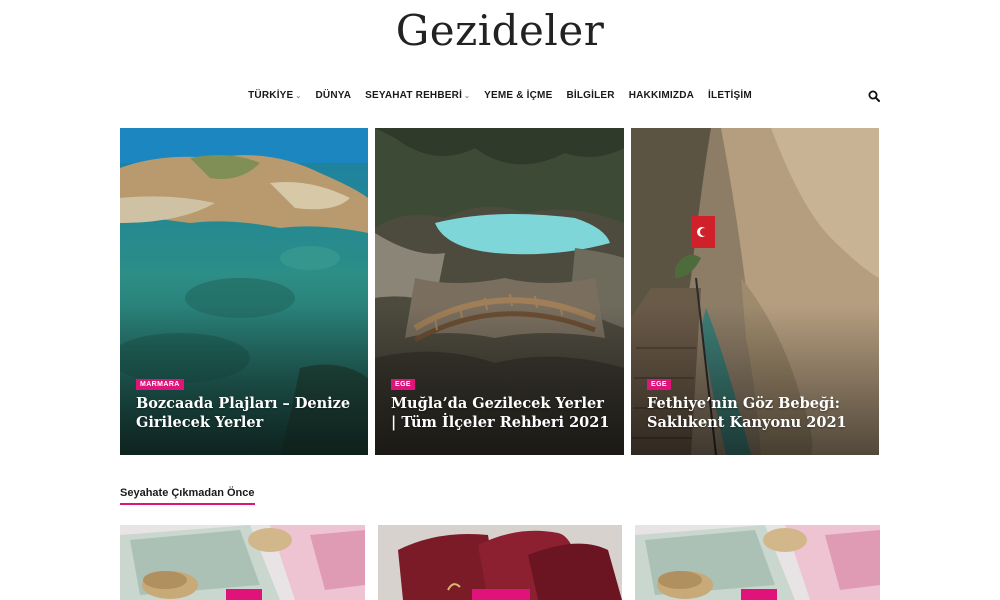 The image size is (1000, 600). What do you see at coordinates (160, 384) in the screenshot?
I see `category-badge: MARMARA` at bounding box center [160, 384].